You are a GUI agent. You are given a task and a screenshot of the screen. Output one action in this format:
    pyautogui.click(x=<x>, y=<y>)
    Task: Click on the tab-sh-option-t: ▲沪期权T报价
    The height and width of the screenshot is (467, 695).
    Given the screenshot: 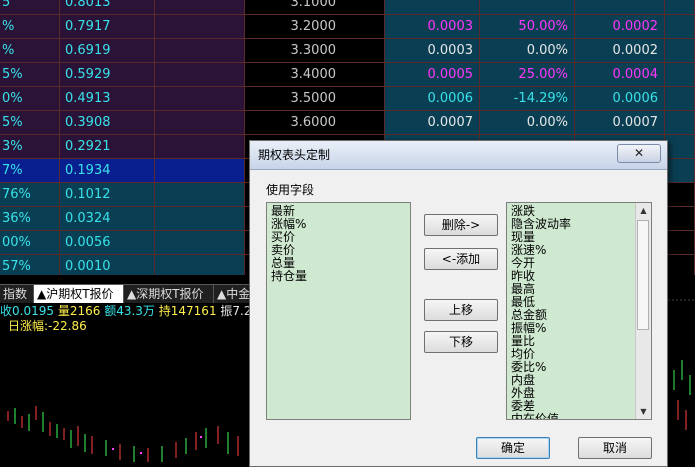 What is the action you would take?
    pyautogui.click(x=79, y=294)
    